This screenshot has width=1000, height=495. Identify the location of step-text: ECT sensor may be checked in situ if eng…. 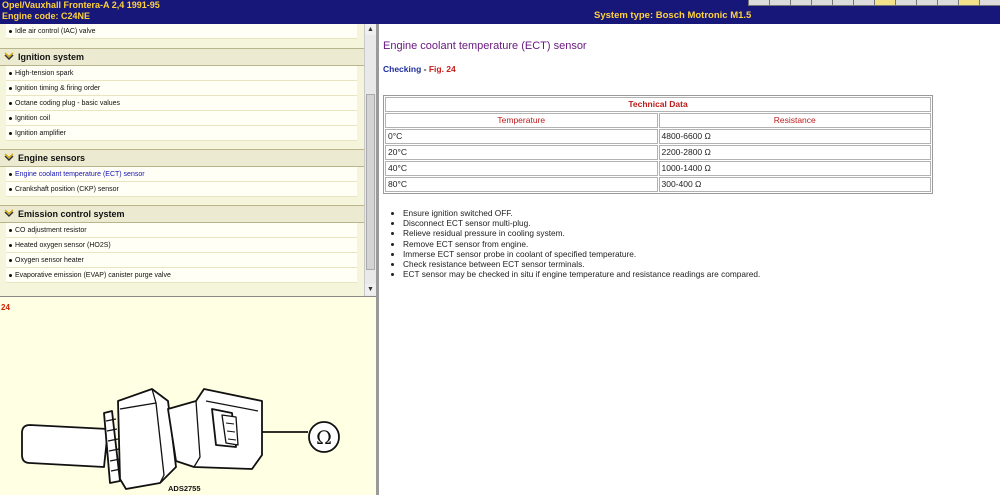
(582, 274).